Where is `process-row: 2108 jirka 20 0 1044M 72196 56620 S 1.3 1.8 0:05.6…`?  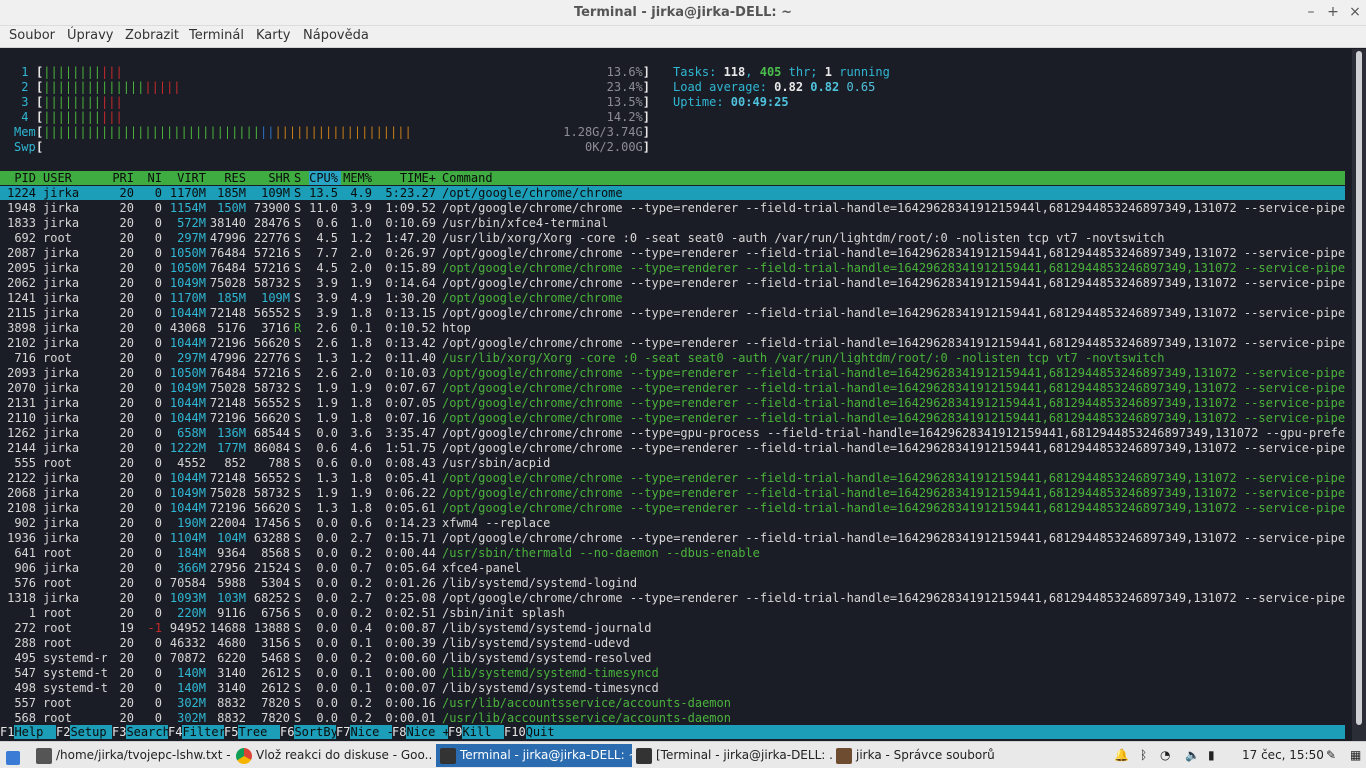
process-row: 2108 jirka 20 0 1044M 72196 56620 S 1.3 1.8 0:05.6… is located at coordinates (672, 508).